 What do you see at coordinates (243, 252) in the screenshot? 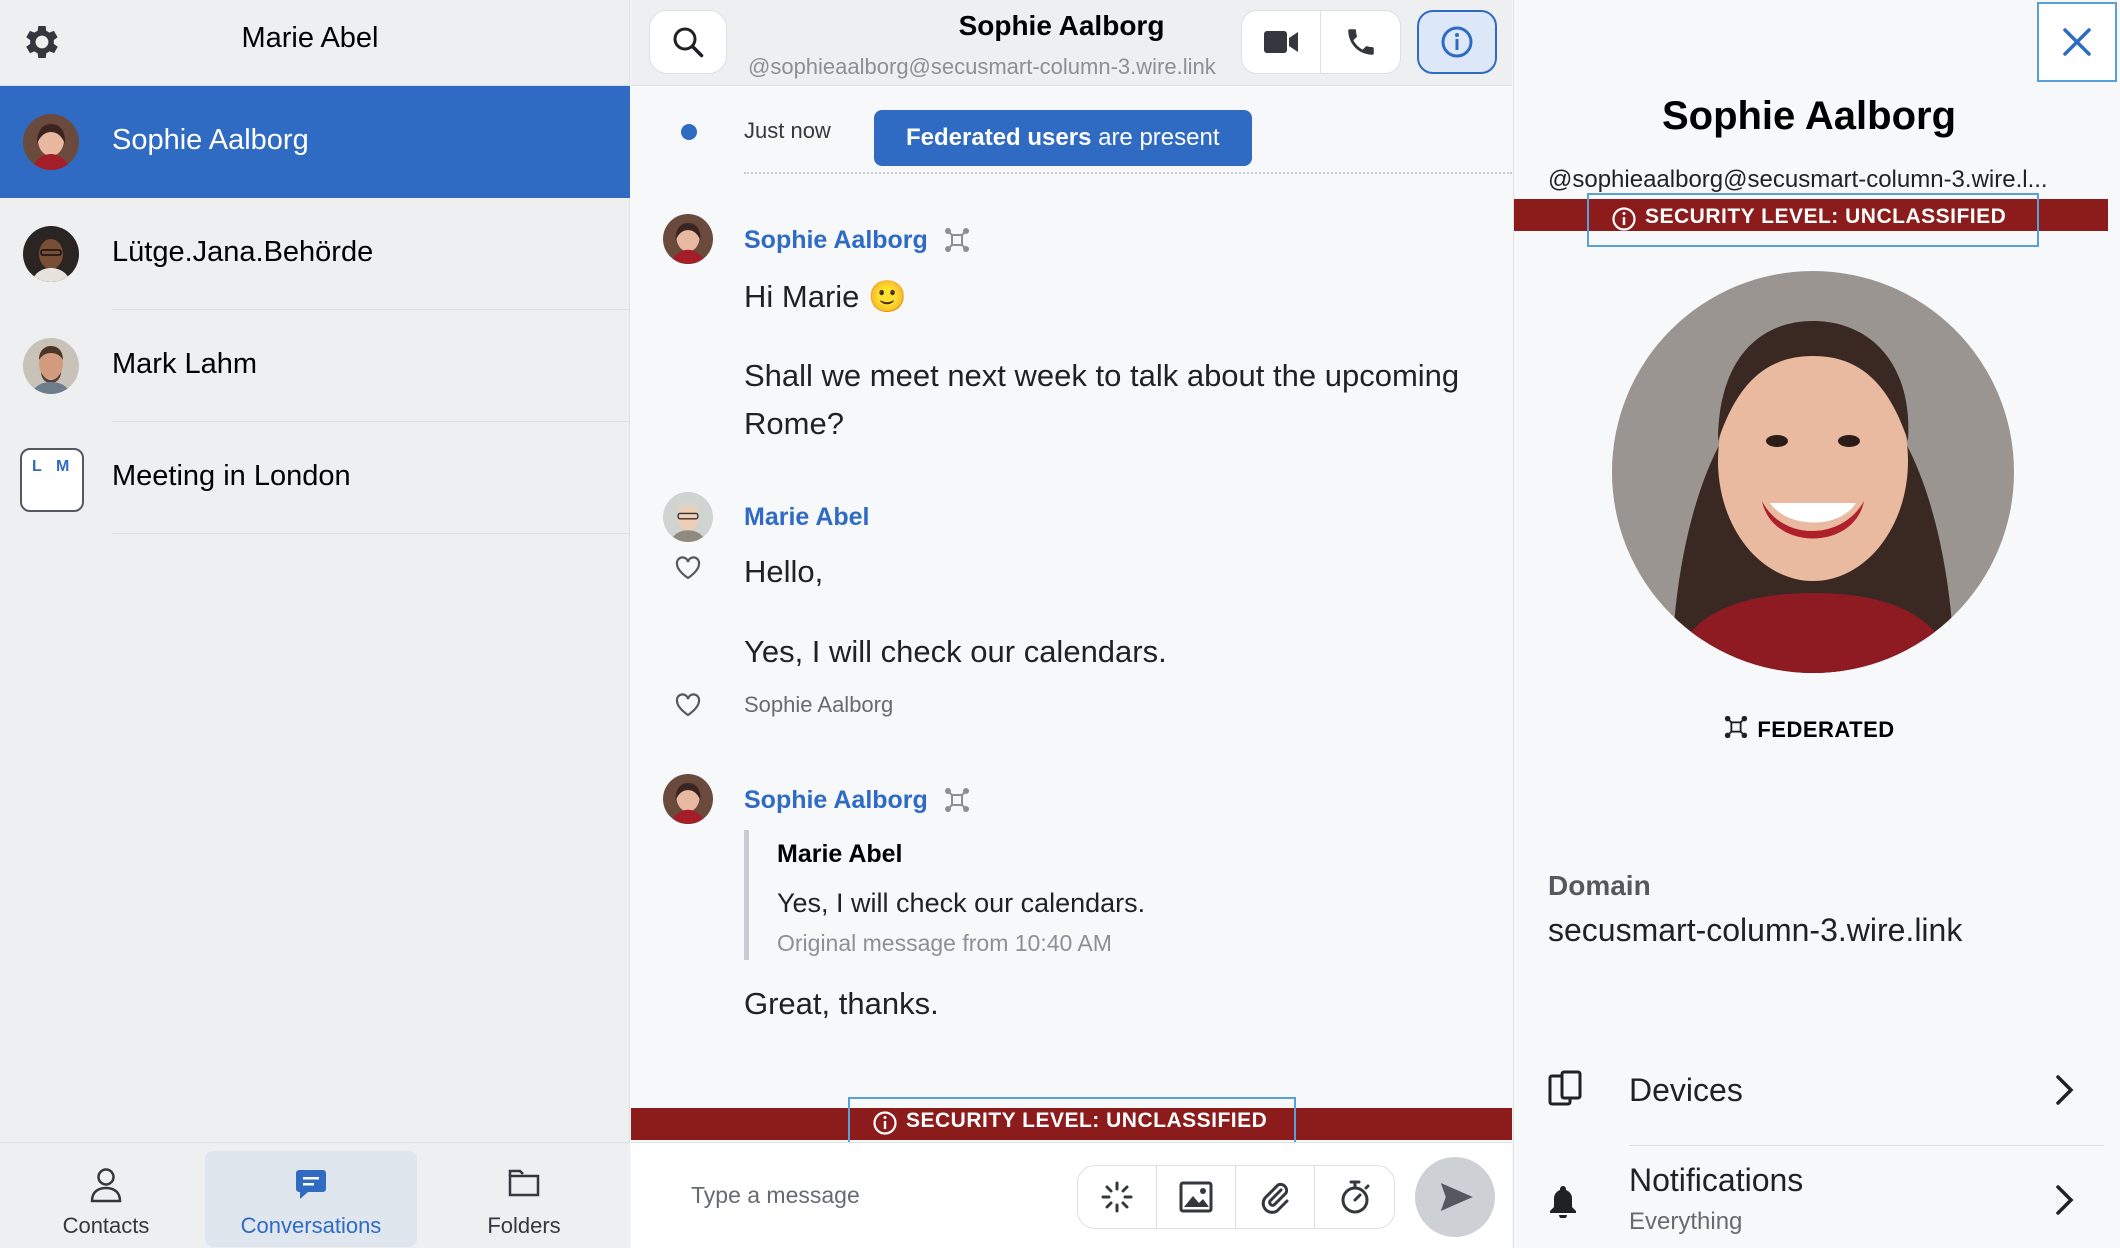
I see `conversation-name: Lütge.Jana.Behörde` at bounding box center [243, 252].